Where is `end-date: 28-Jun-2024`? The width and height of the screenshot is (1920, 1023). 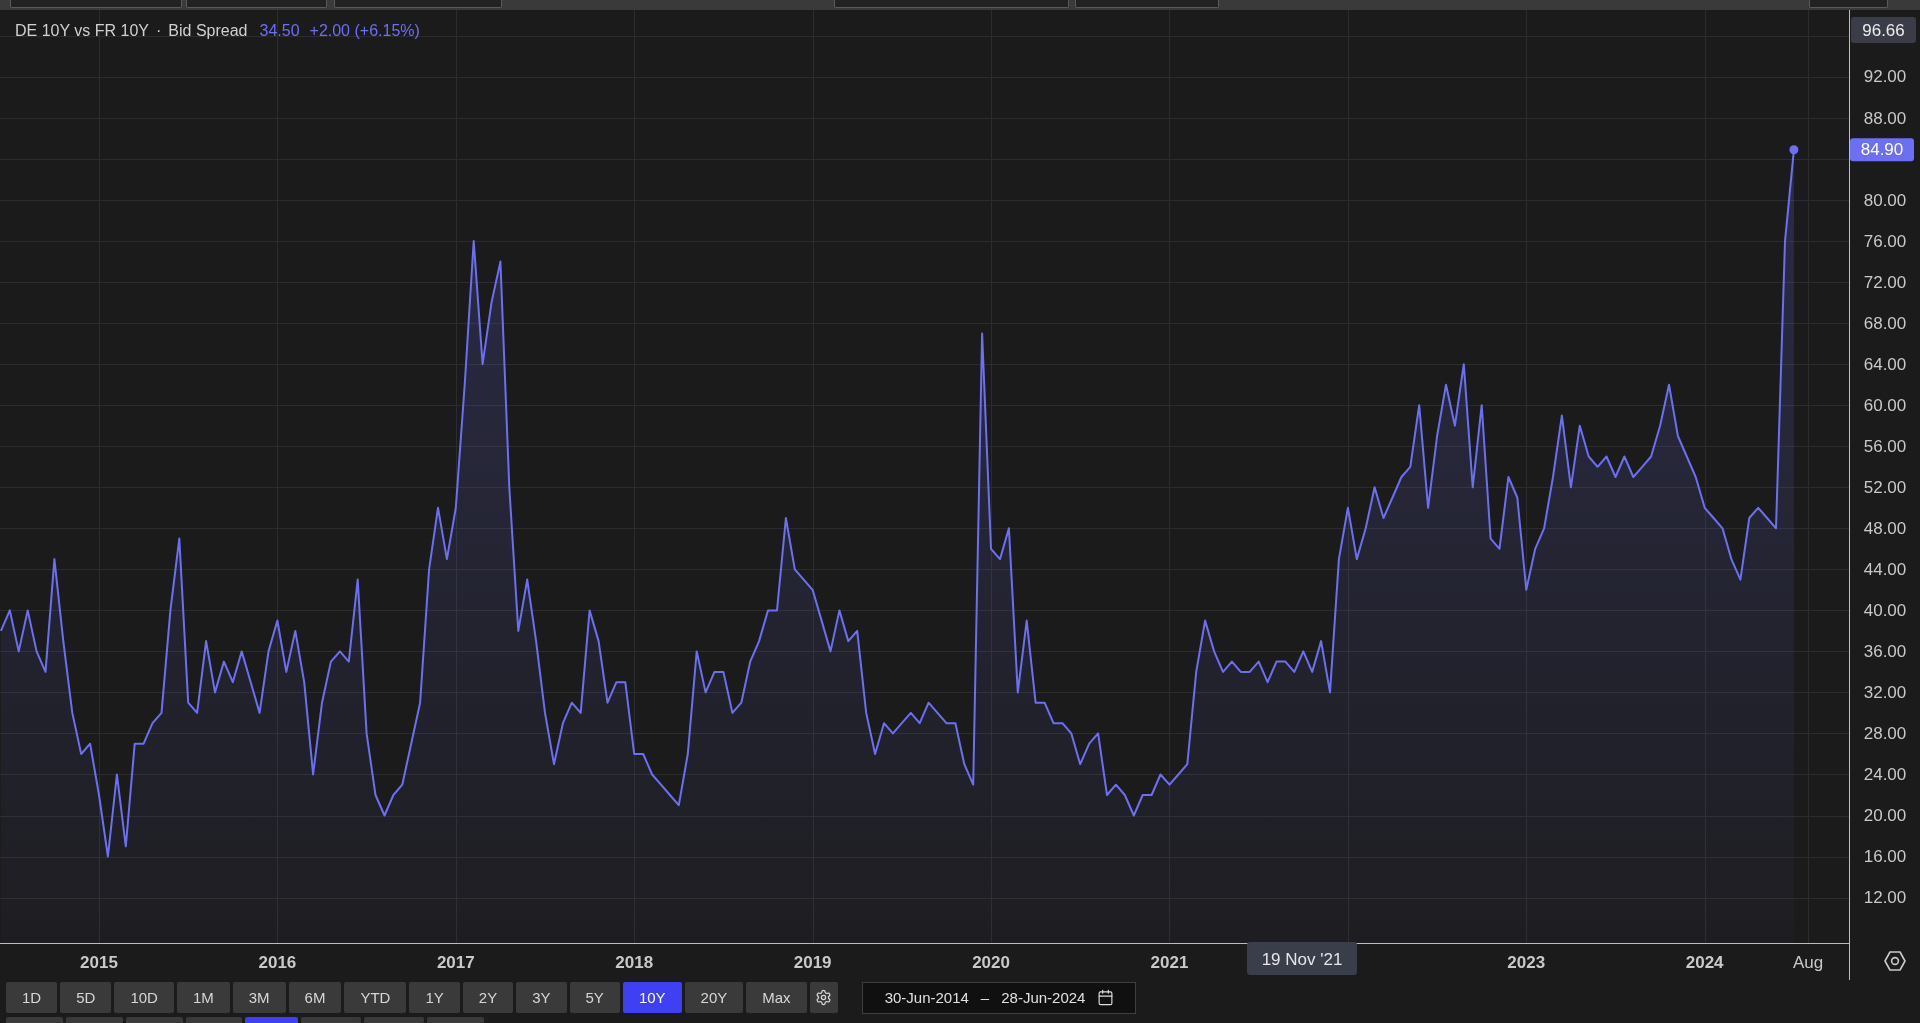
end-date: 28-Jun-2024 is located at coordinates (1043, 997).